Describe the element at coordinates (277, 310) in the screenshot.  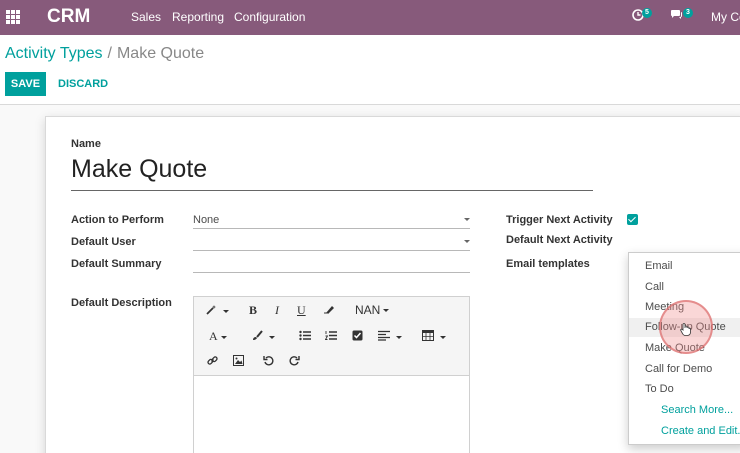
I see `italic-button: I` at that location.